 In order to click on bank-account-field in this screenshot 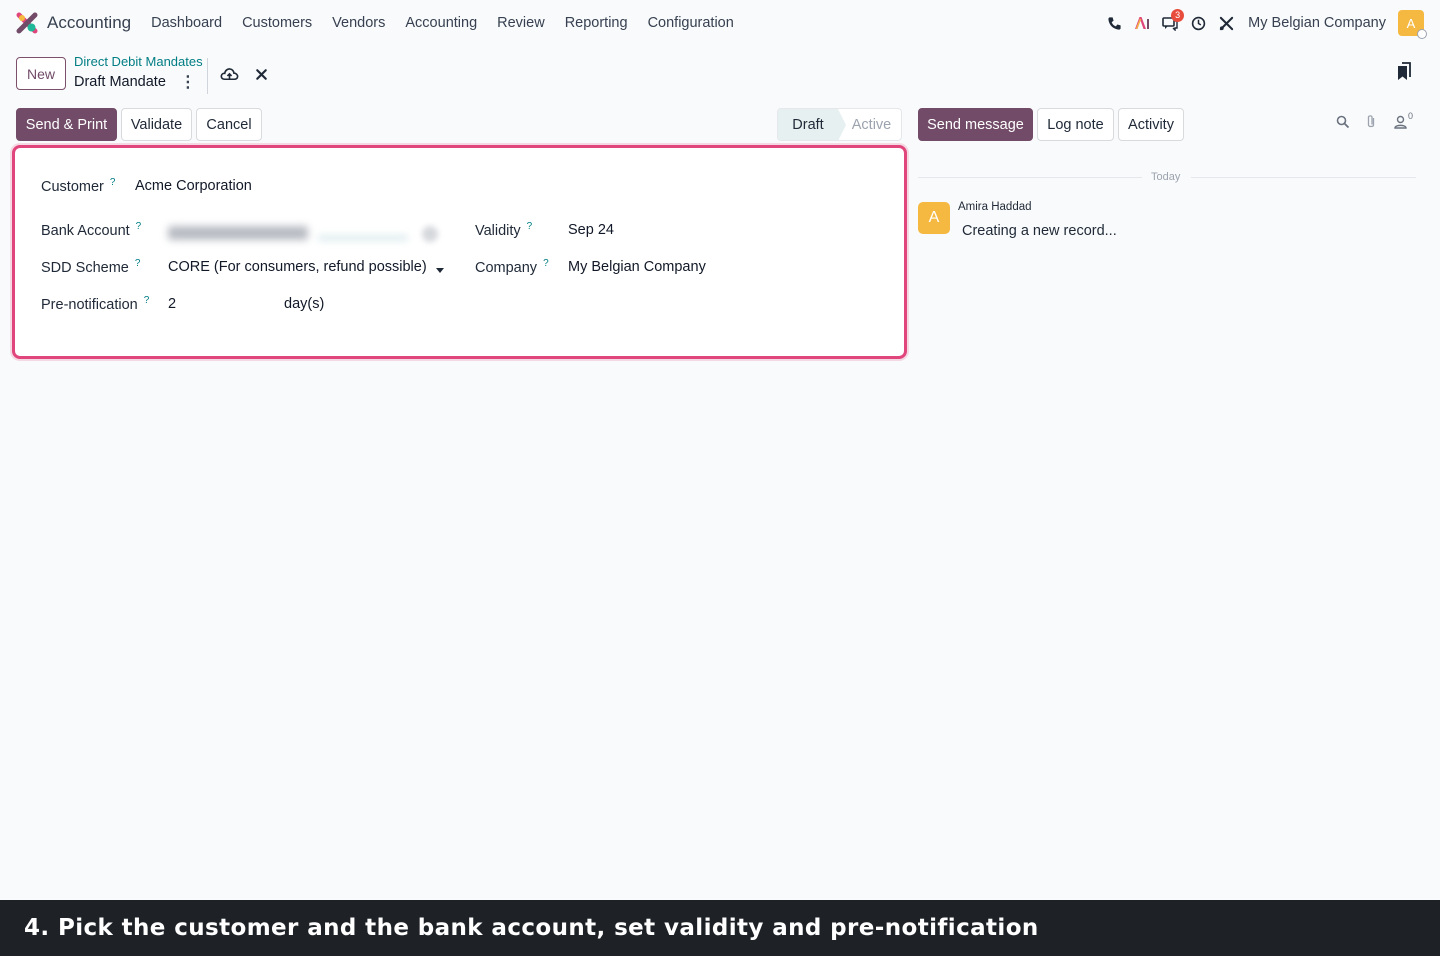, I will do `click(288, 233)`.